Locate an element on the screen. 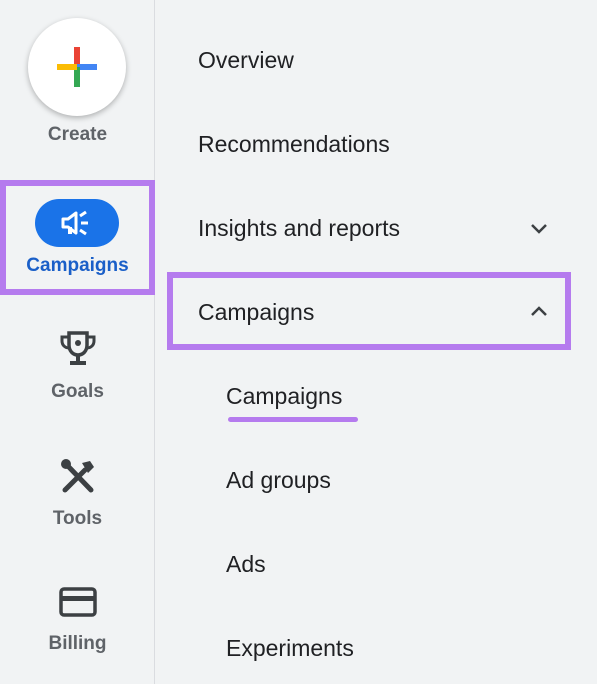 This screenshot has width=597, height=684. chevron-down-icon is located at coordinates (539, 228).